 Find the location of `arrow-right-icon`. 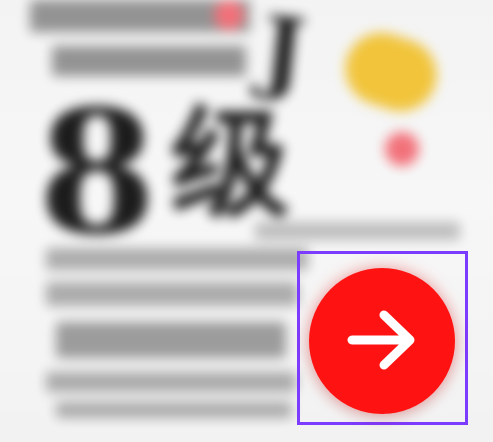

arrow-right-icon is located at coordinates (381, 340).